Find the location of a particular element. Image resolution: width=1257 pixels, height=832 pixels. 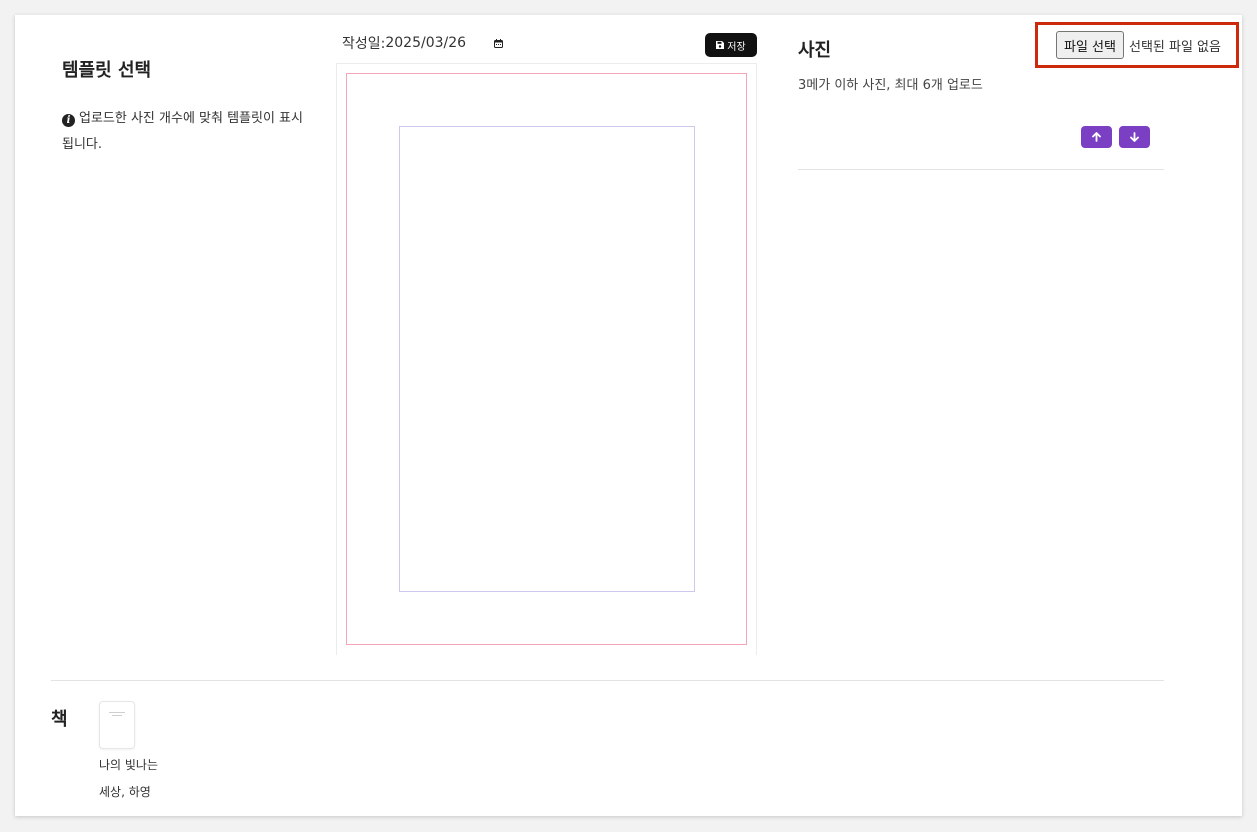

date-value: 2025/03/26 is located at coordinates (425, 43).